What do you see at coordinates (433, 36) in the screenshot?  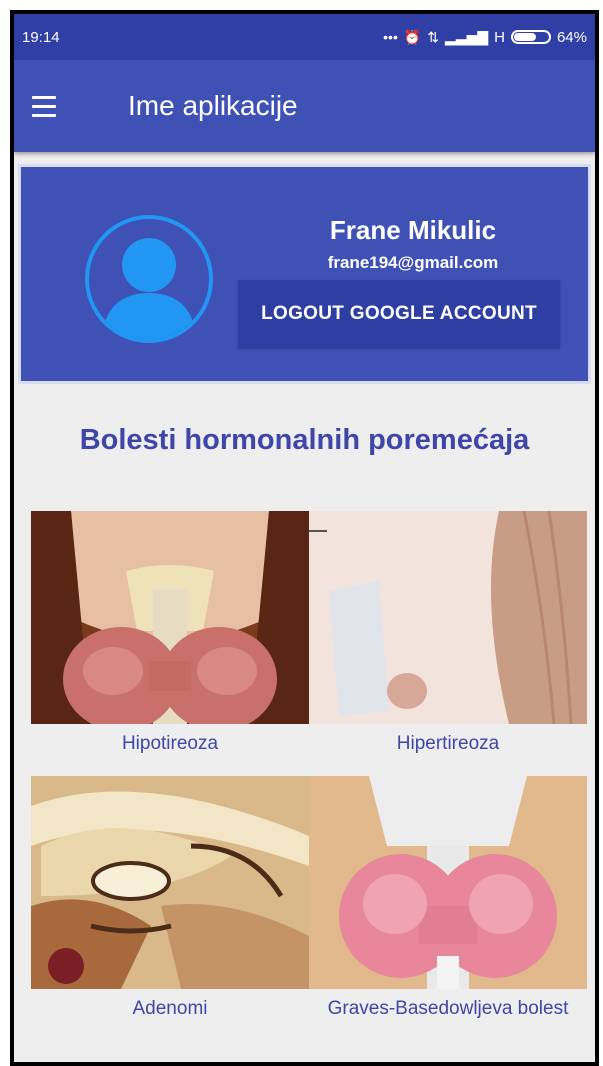 I see `data-arrows-icon: ⇅` at bounding box center [433, 36].